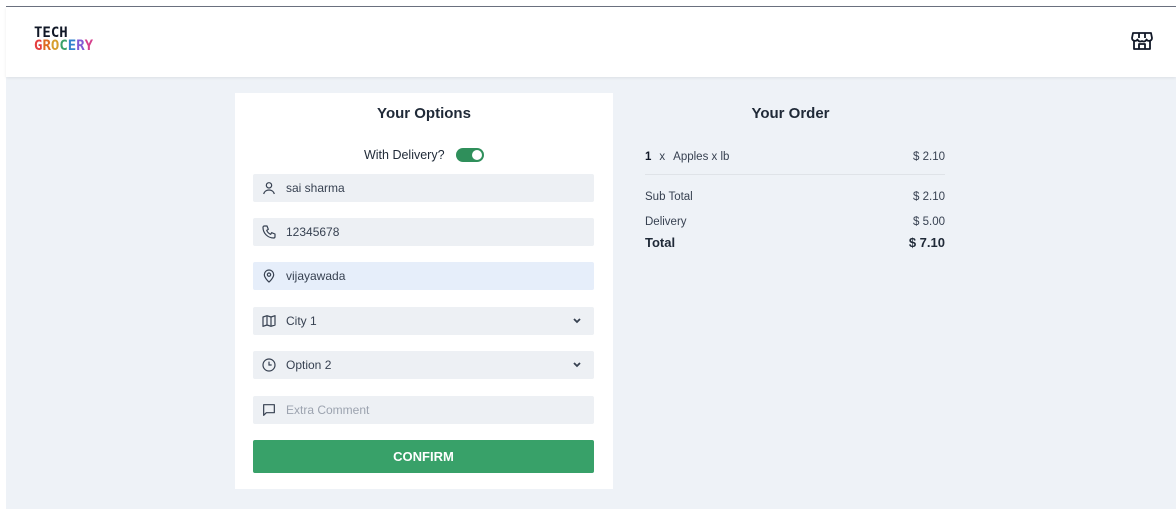 The image size is (1176, 509). What do you see at coordinates (795, 197) in the screenshot?
I see `subtotal-row: Sub Total $ 2.10` at bounding box center [795, 197].